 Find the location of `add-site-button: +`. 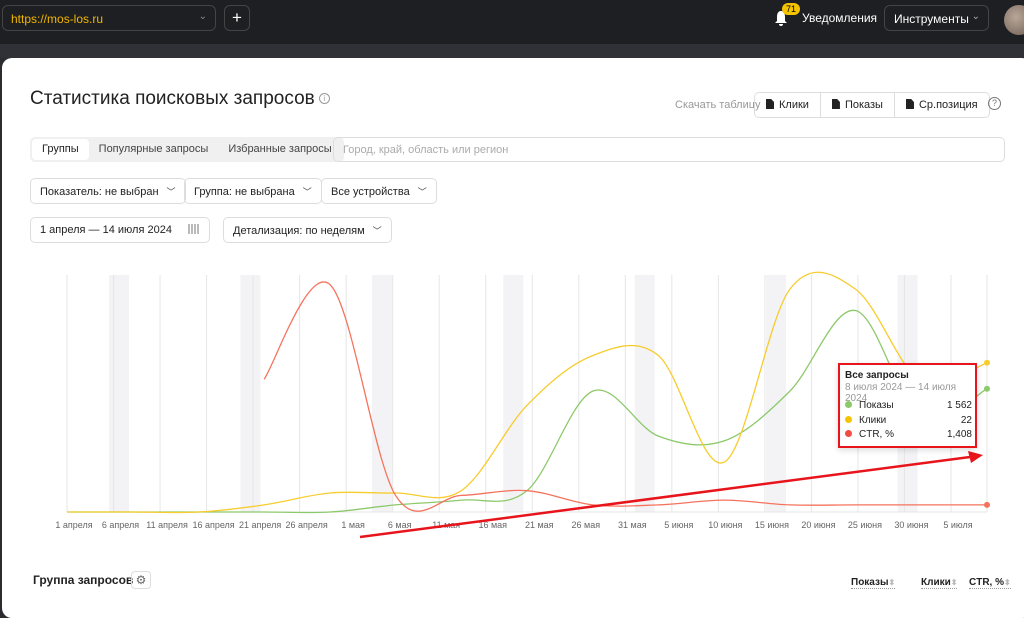

add-site-button: + is located at coordinates (237, 18).